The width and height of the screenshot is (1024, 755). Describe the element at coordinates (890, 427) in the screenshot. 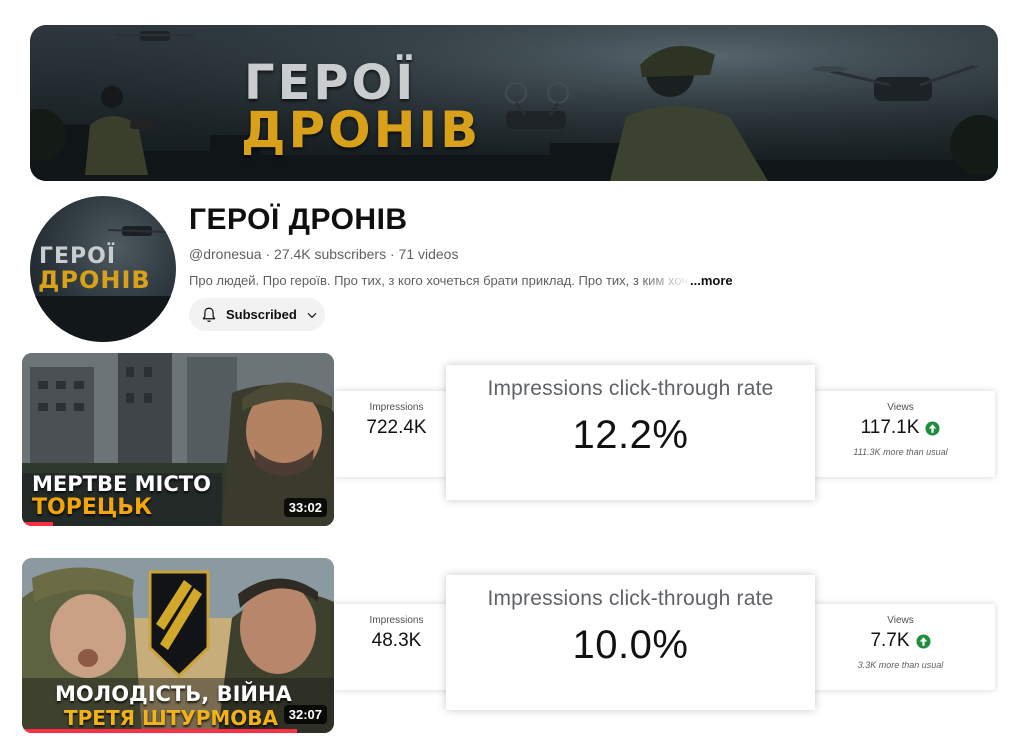

I see `views-number: 117.1K` at that location.